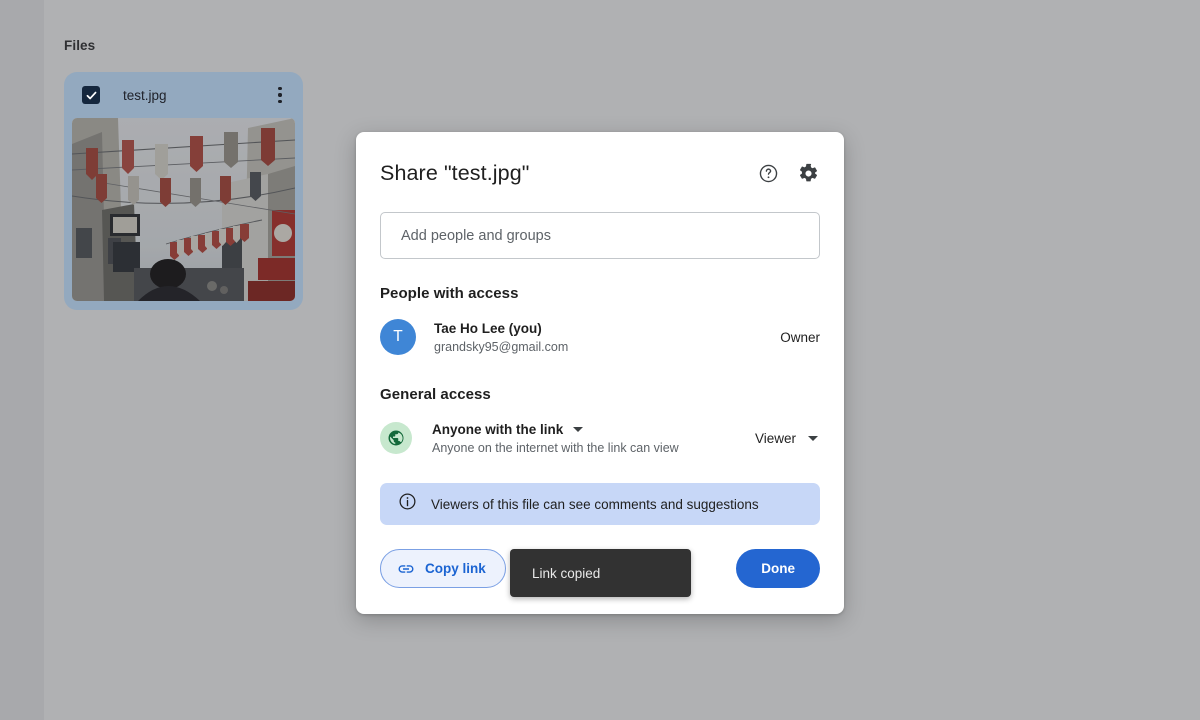 This screenshot has height=720, width=1200. I want to click on file-thumbnail, so click(183, 209).